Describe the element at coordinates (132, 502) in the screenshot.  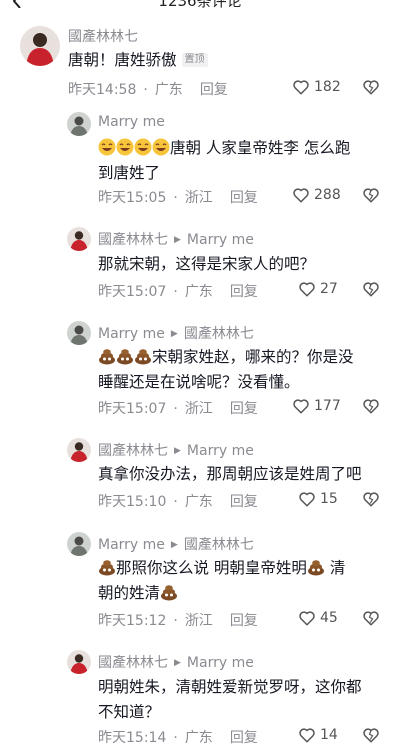
I see `reply-time: 昨天15:10` at that location.